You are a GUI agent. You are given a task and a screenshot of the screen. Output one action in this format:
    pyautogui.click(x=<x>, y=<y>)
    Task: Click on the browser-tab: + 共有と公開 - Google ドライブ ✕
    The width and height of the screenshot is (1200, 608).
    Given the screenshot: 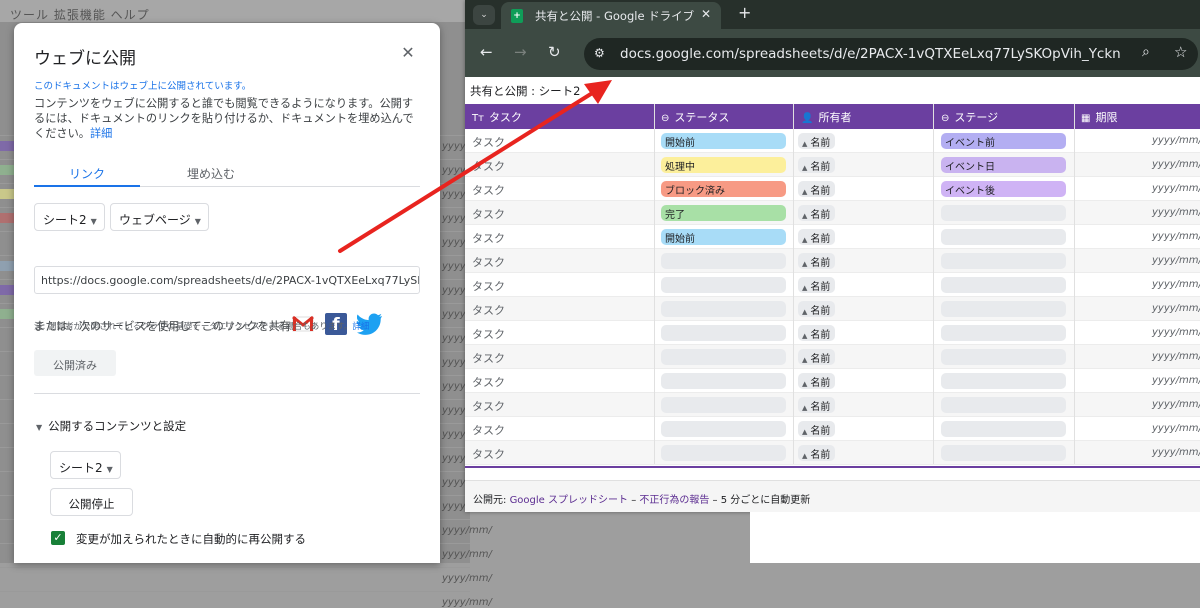 What is the action you would take?
    pyautogui.click(x=611, y=15)
    